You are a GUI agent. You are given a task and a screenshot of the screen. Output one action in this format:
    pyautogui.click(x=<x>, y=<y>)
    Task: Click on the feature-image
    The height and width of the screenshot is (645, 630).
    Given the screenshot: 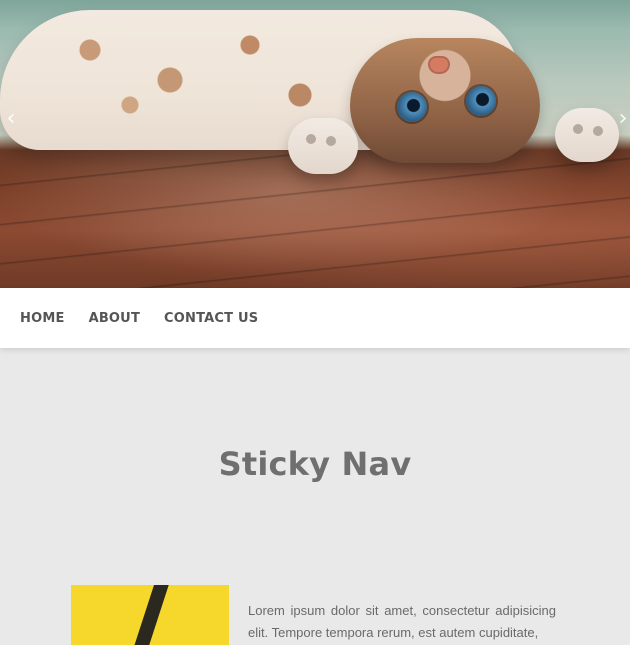 What is the action you would take?
    pyautogui.click(x=150, y=615)
    